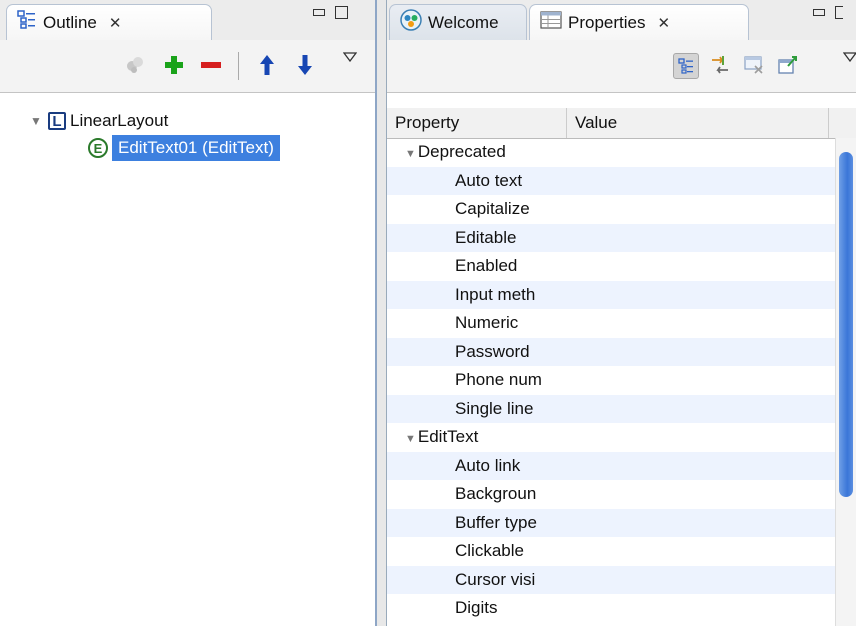 This screenshot has height=626, width=856. I want to click on layout-icon: L, so click(57, 121).